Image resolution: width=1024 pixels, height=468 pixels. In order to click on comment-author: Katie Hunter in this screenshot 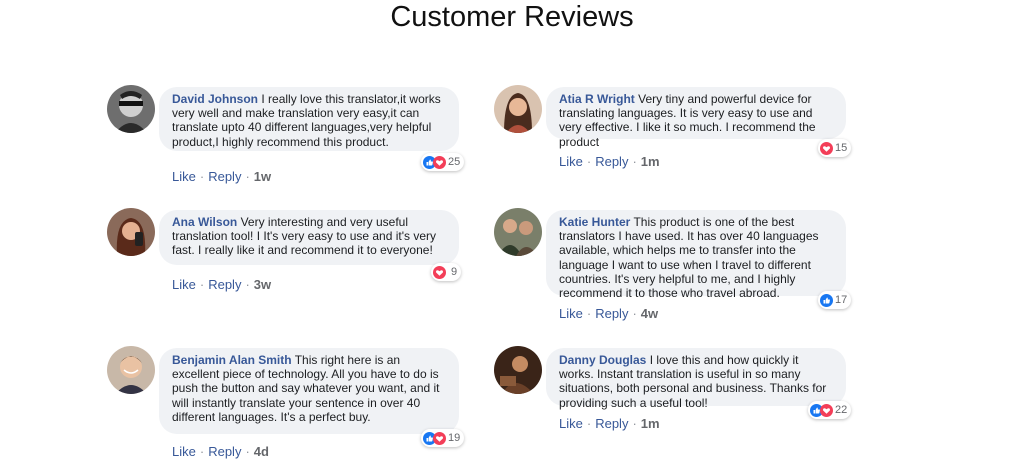, I will do `click(594, 222)`.